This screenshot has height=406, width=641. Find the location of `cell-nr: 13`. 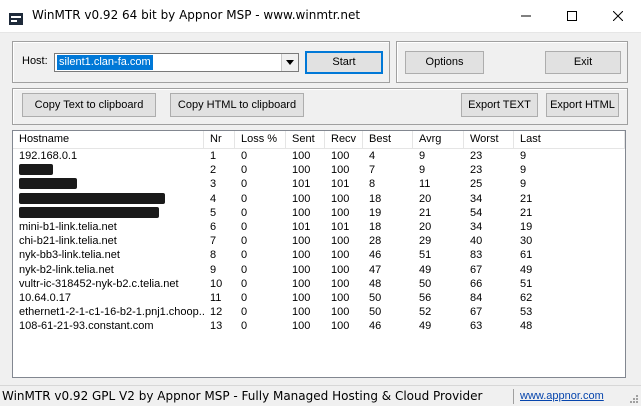

cell-nr: 13 is located at coordinates (216, 326).